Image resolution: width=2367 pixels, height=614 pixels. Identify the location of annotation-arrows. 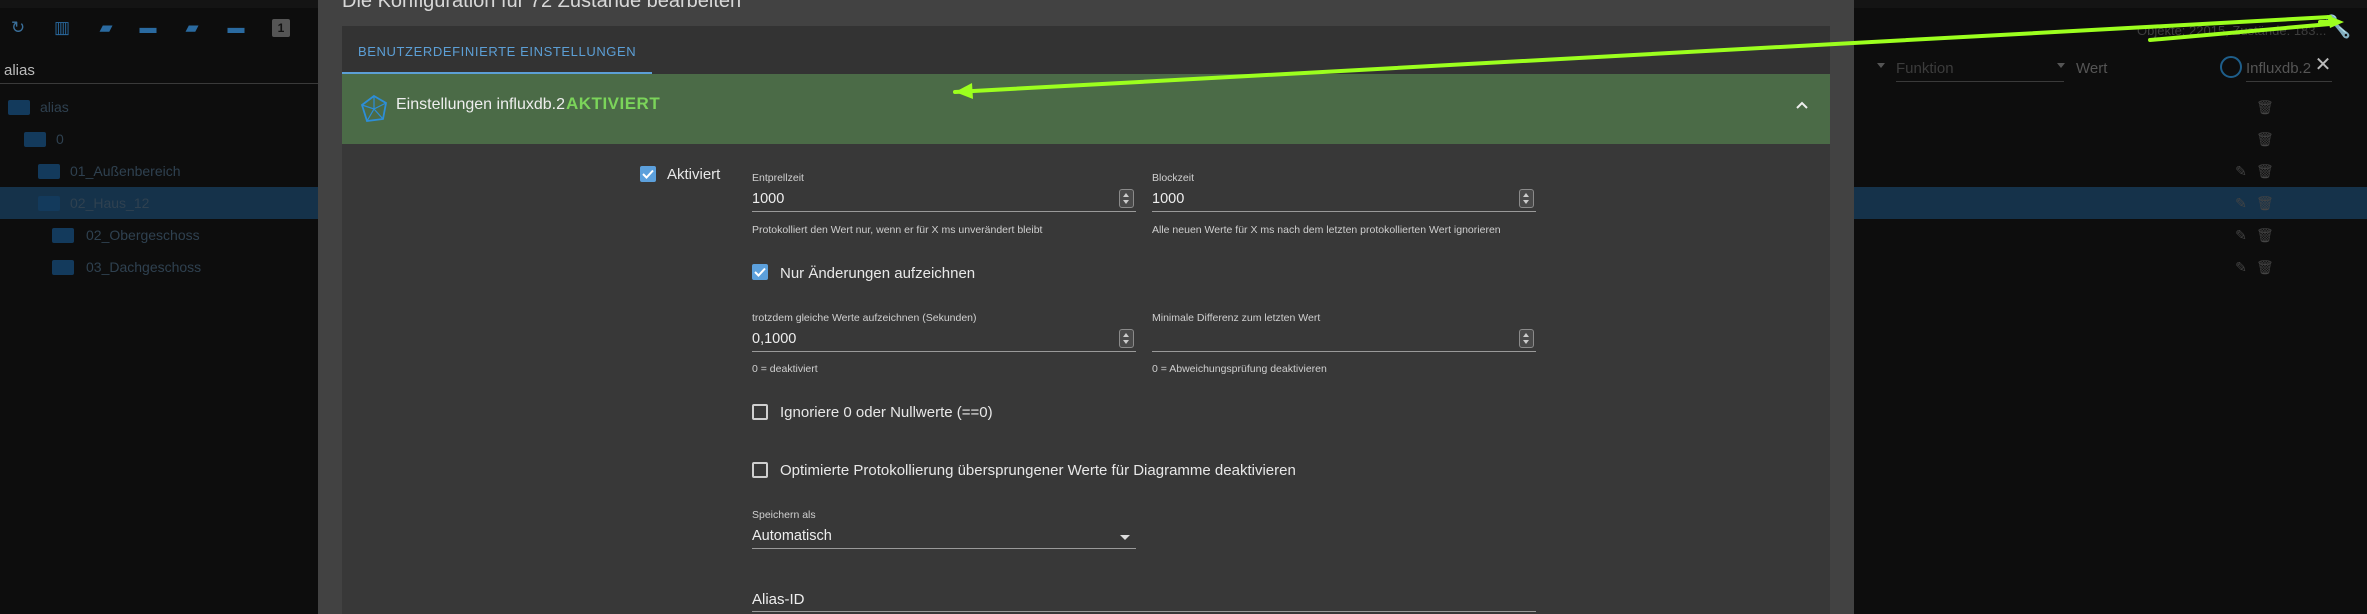
(1648, 57).